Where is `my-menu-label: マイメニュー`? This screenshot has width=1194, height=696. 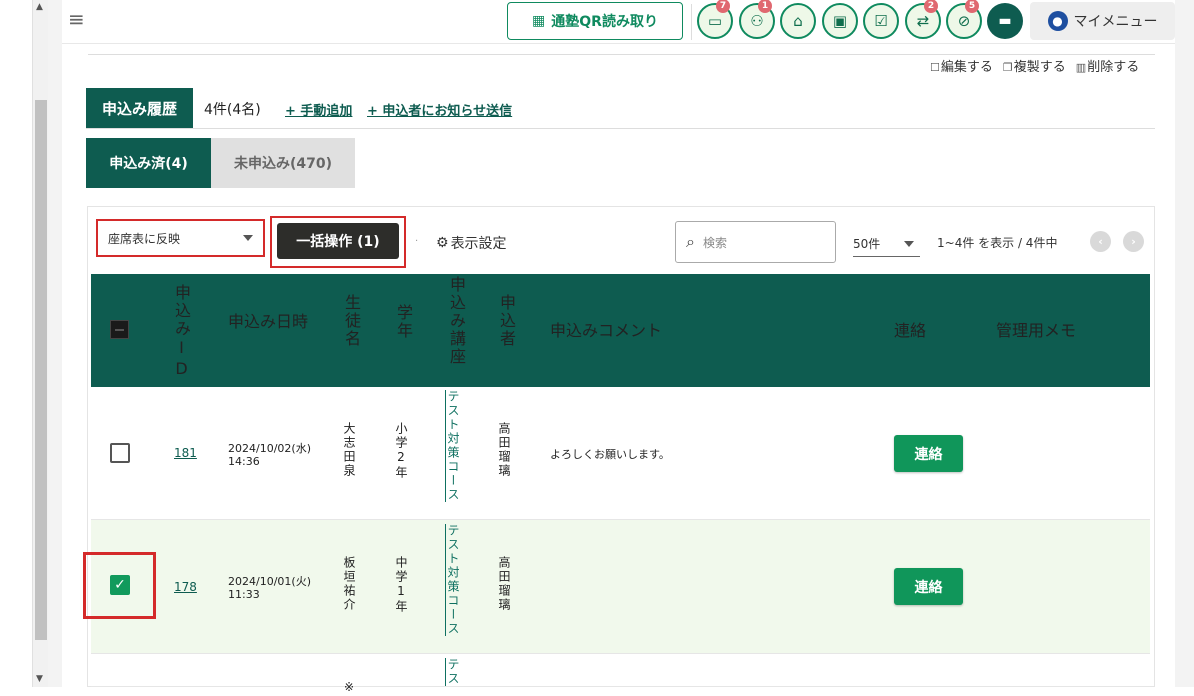 my-menu-label: マイメニュー is located at coordinates (1115, 22).